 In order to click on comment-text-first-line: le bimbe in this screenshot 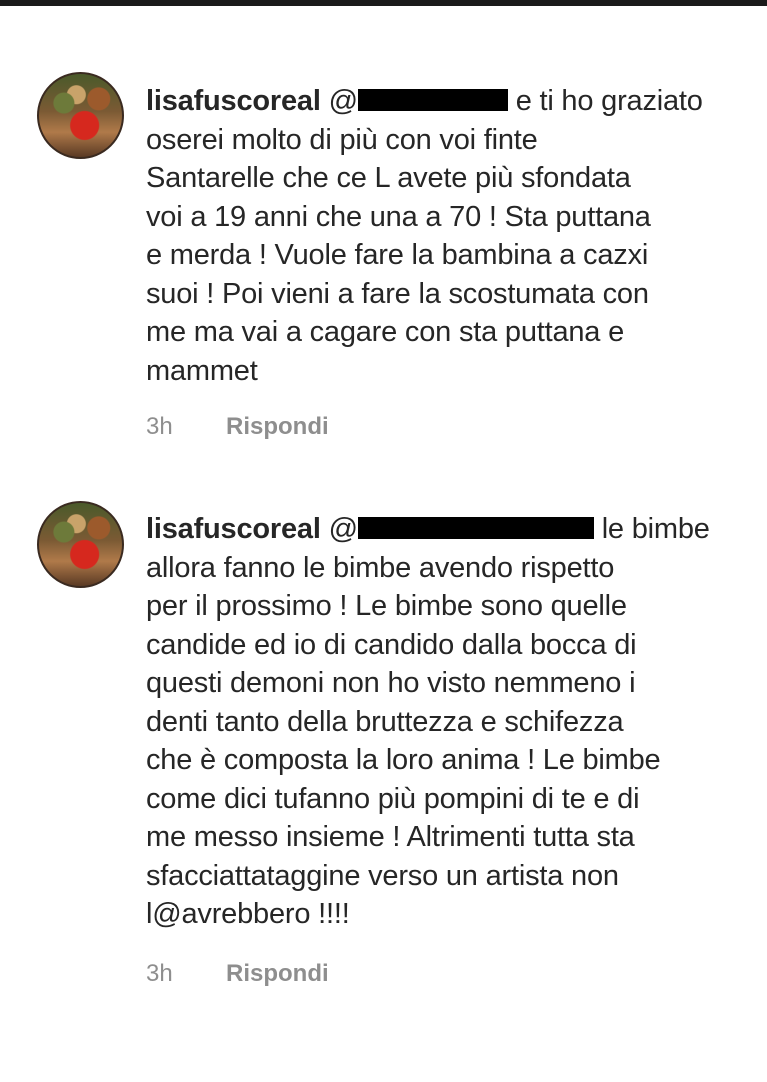, I will do `click(655, 529)`.